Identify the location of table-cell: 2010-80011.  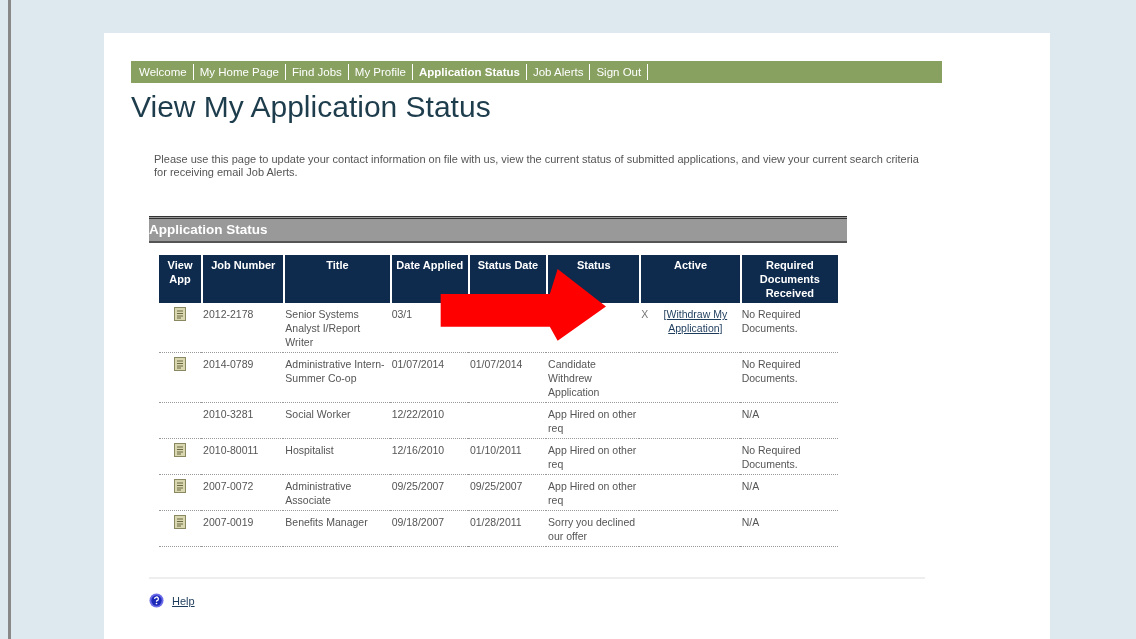
(242, 457).